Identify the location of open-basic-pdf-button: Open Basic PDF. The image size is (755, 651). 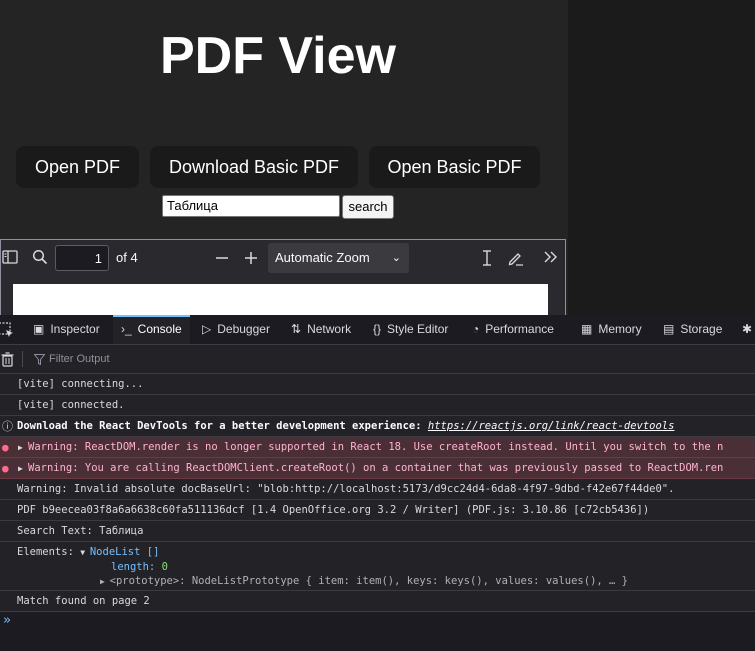
(454, 167).